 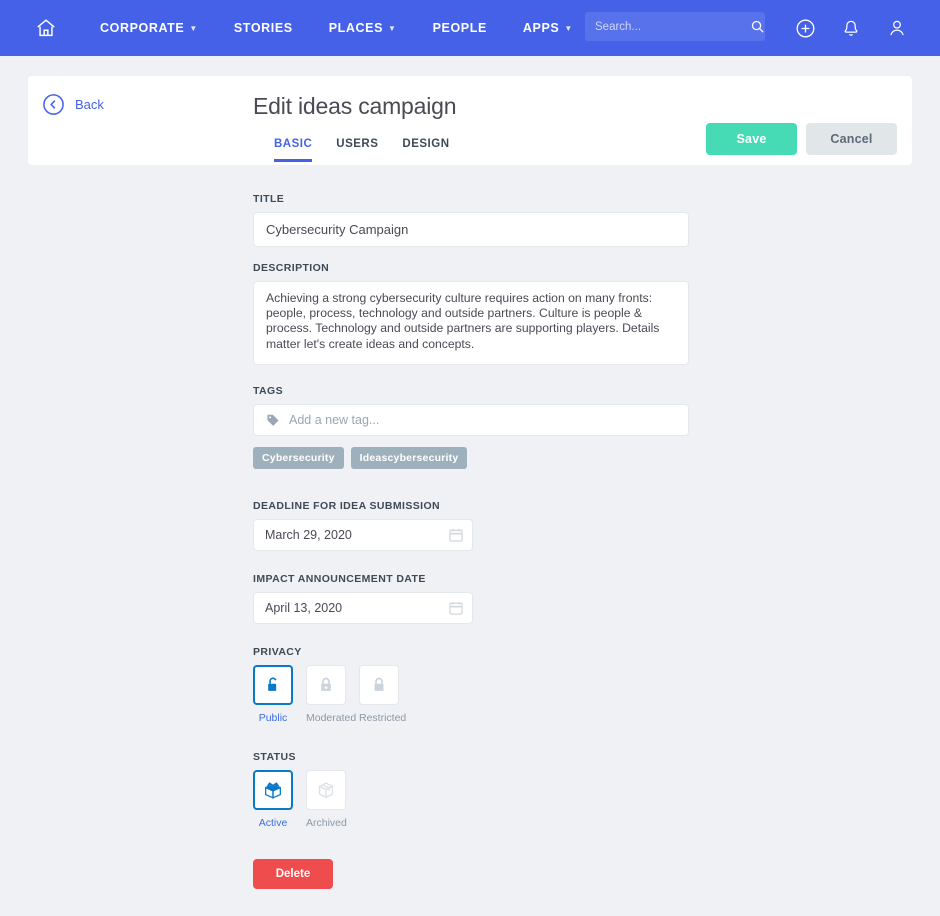 What do you see at coordinates (339, 579) in the screenshot?
I see `impact-date-label: IMPACT ANNOUNCEMENT DATE` at bounding box center [339, 579].